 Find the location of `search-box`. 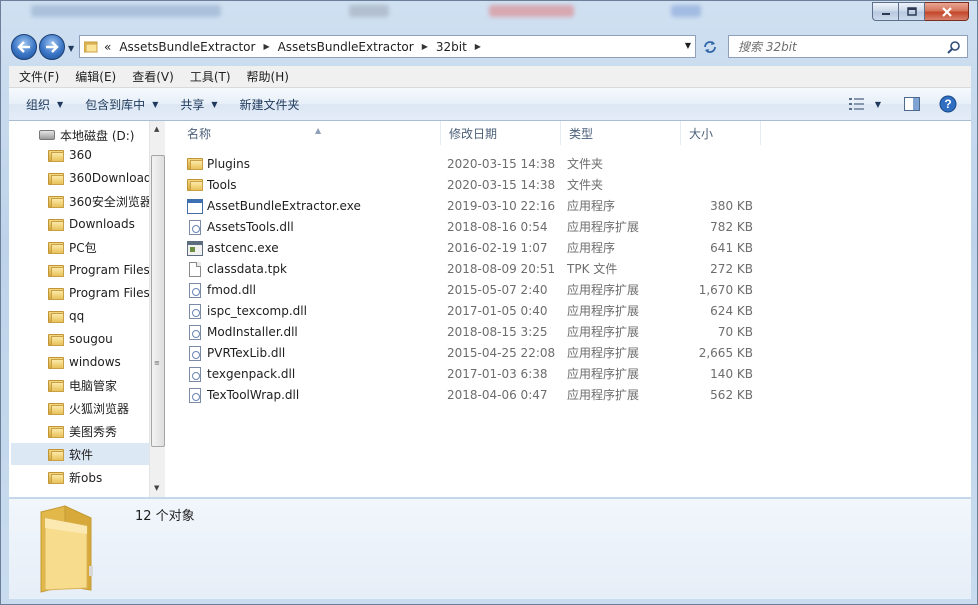

search-box is located at coordinates (848, 46).